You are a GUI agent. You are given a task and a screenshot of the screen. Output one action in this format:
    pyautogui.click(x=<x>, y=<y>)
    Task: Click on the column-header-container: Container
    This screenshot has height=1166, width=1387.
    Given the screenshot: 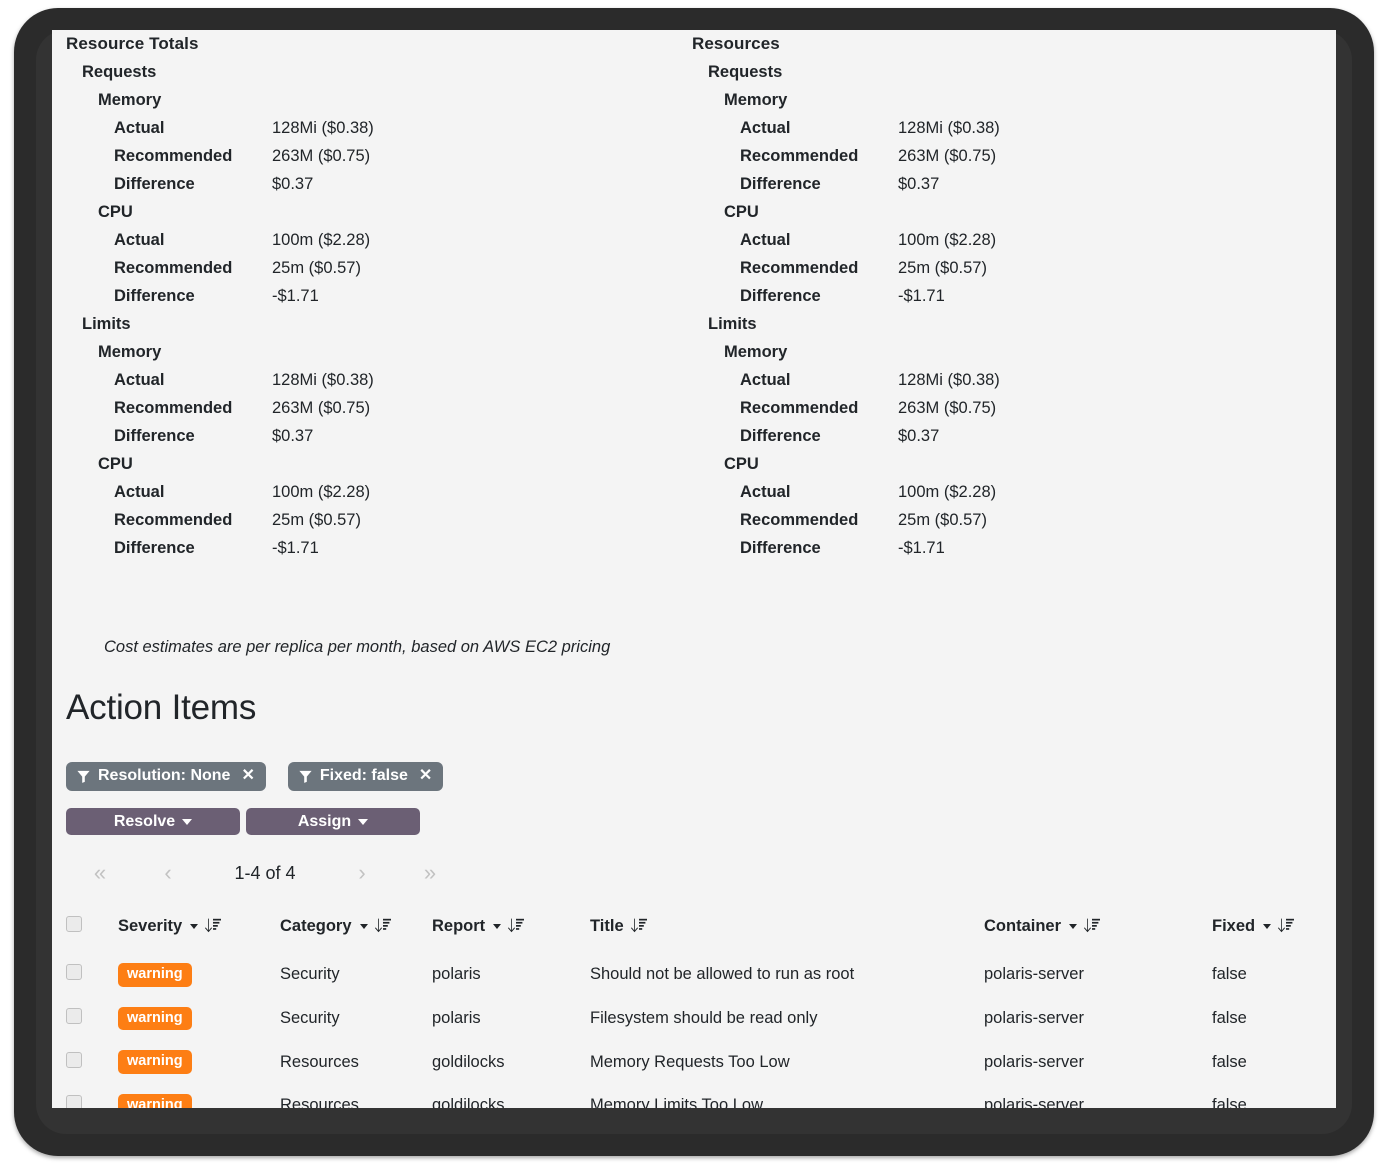 What is the action you would take?
    pyautogui.click(x=1098, y=931)
    